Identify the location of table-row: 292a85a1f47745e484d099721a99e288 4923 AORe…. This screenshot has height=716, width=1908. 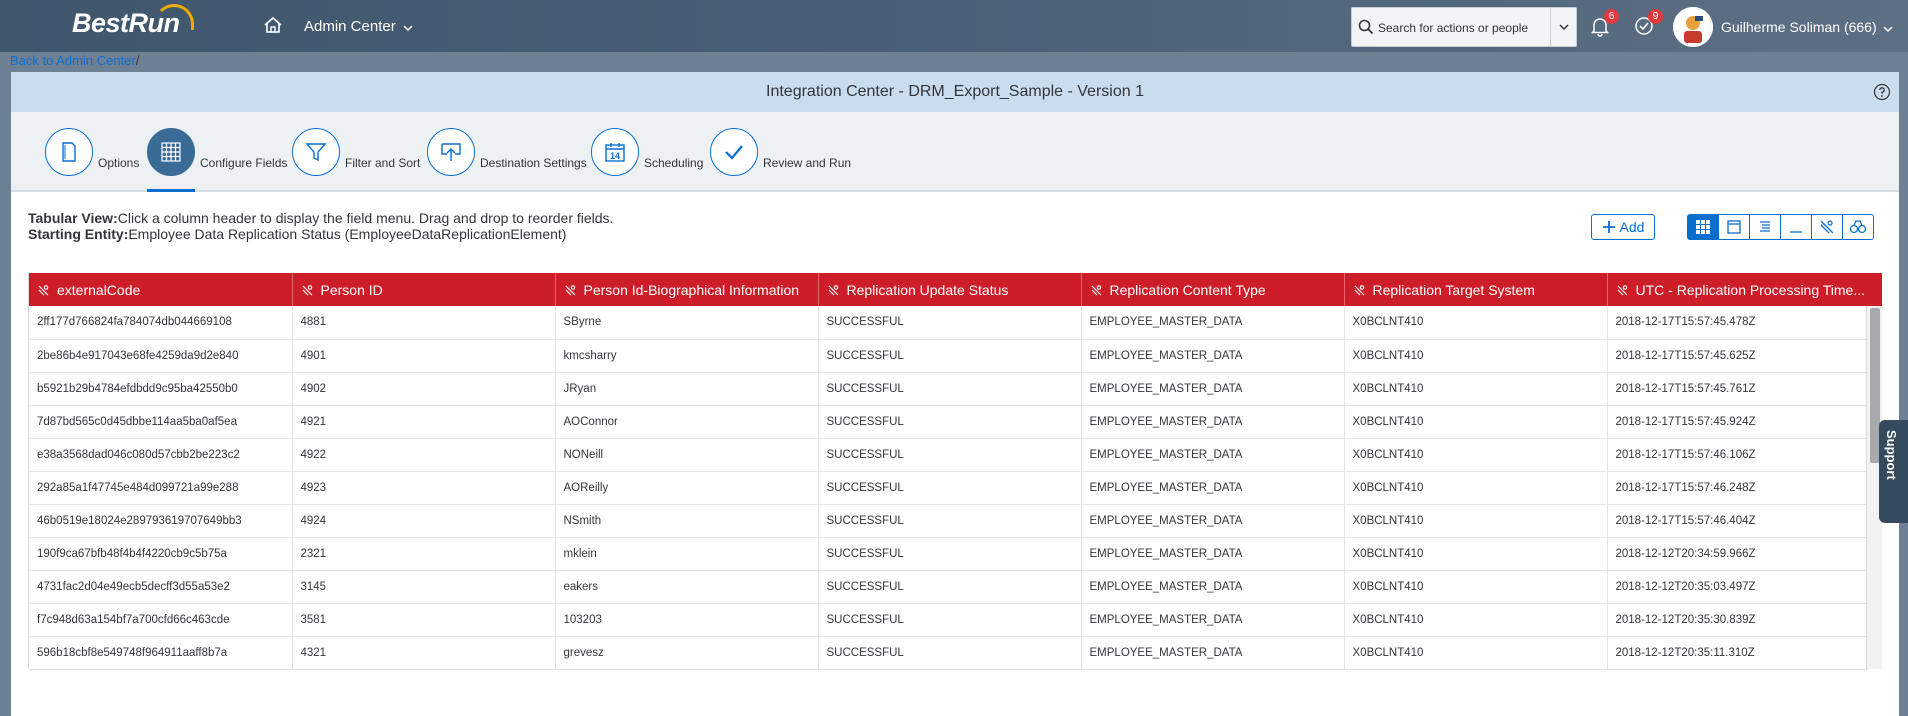
(948, 488).